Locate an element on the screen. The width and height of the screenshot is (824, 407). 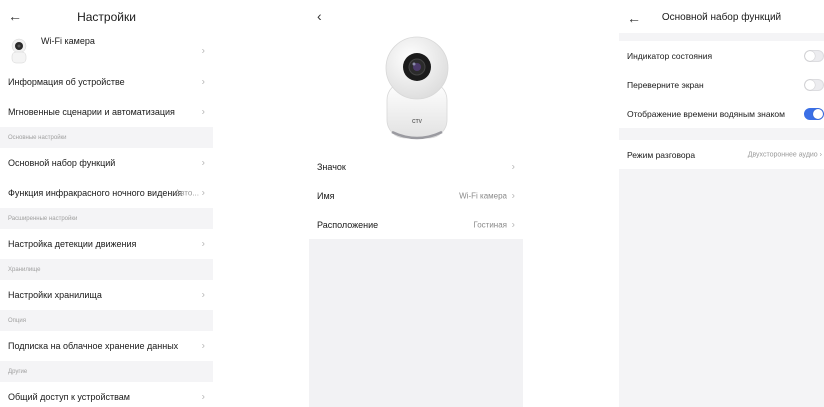
features-header: ← Основной набор функций is located at coordinates (721, 16).